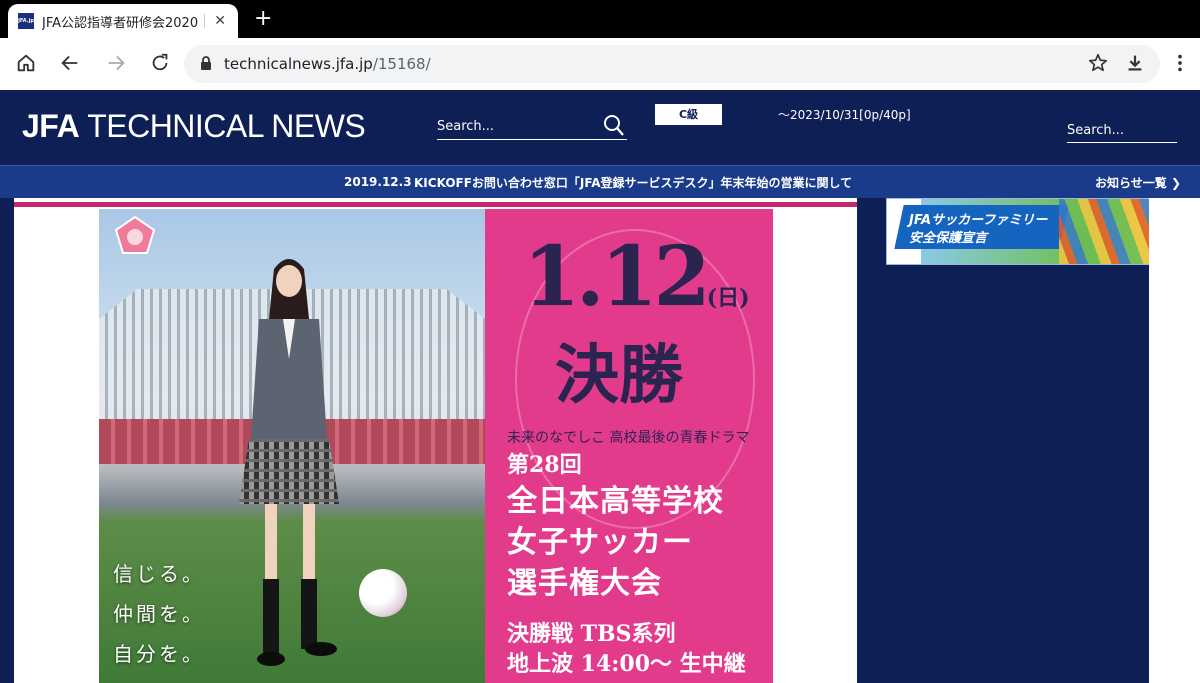 The width and height of the screenshot is (1200, 683). Describe the element at coordinates (1138, 182) in the screenshot. I see `news-list-link: お知らせ一覧 ❯` at that location.